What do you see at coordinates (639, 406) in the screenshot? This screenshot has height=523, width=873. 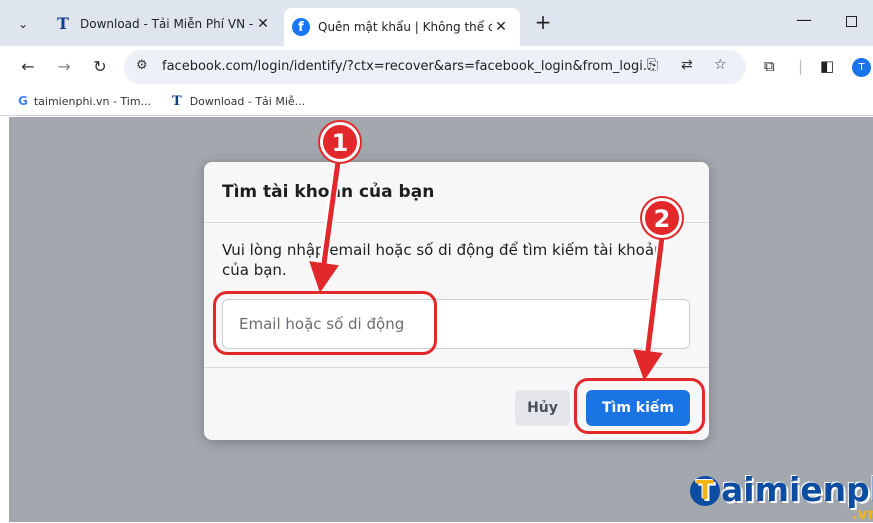 I see `search-button-highlight-box` at bounding box center [639, 406].